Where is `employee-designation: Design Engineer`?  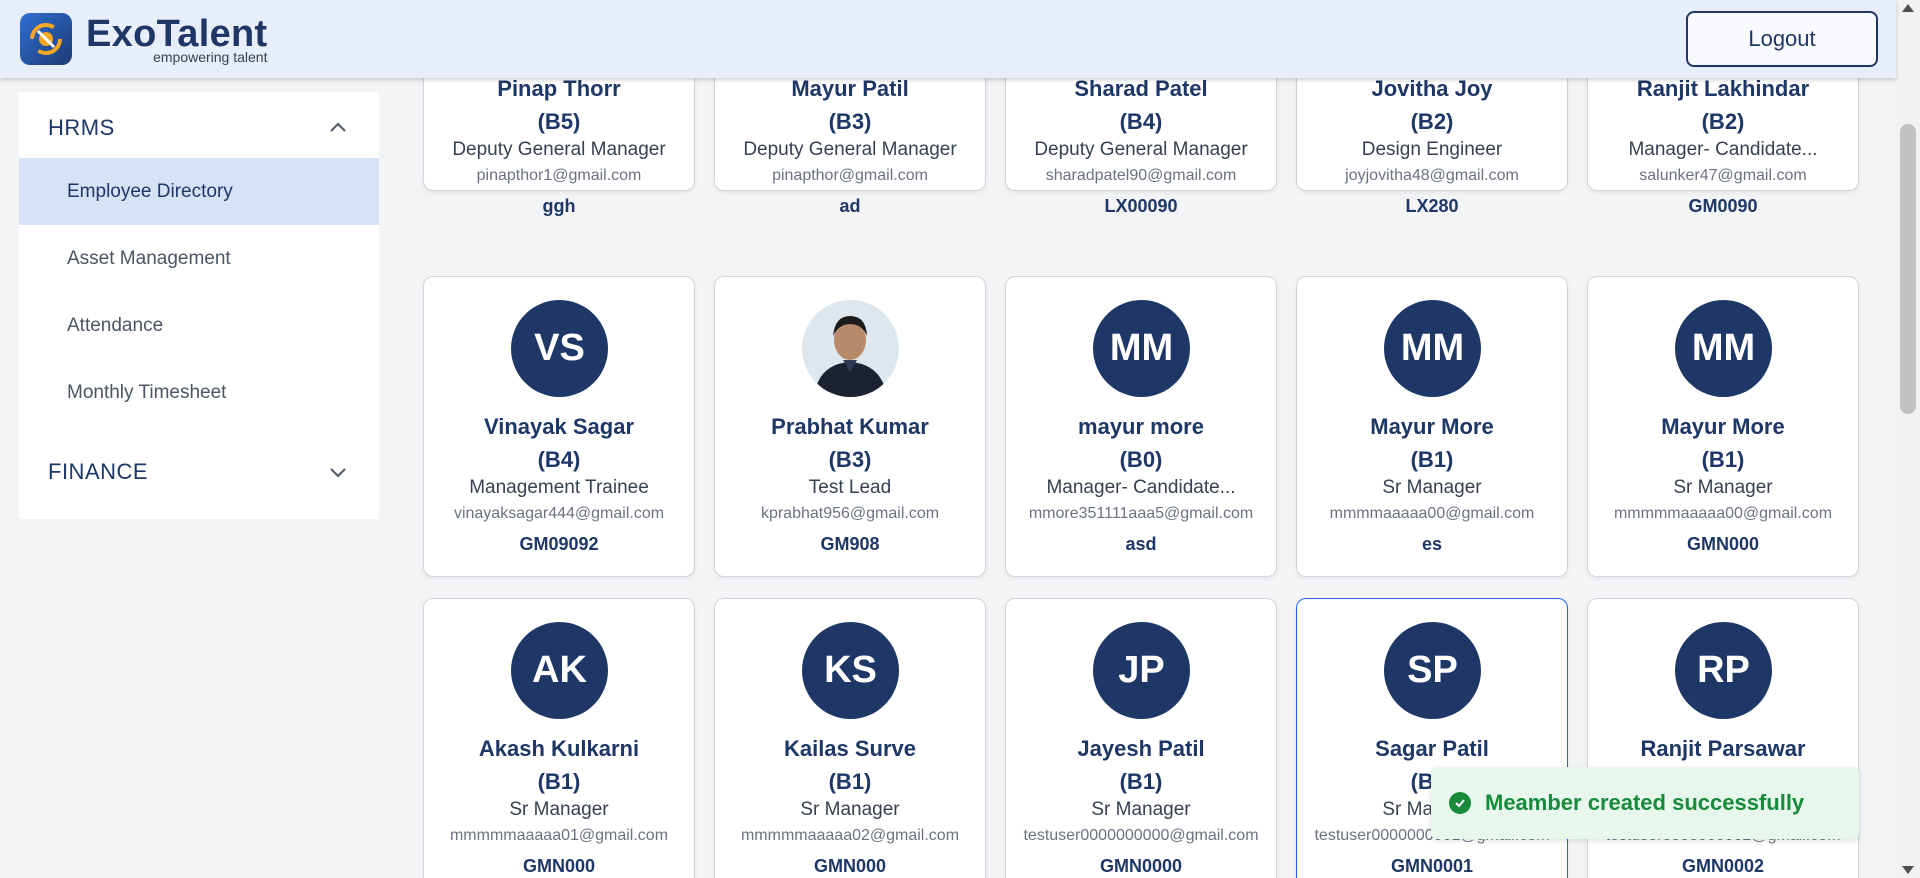
employee-designation: Design Engineer is located at coordinates (1432, 149).